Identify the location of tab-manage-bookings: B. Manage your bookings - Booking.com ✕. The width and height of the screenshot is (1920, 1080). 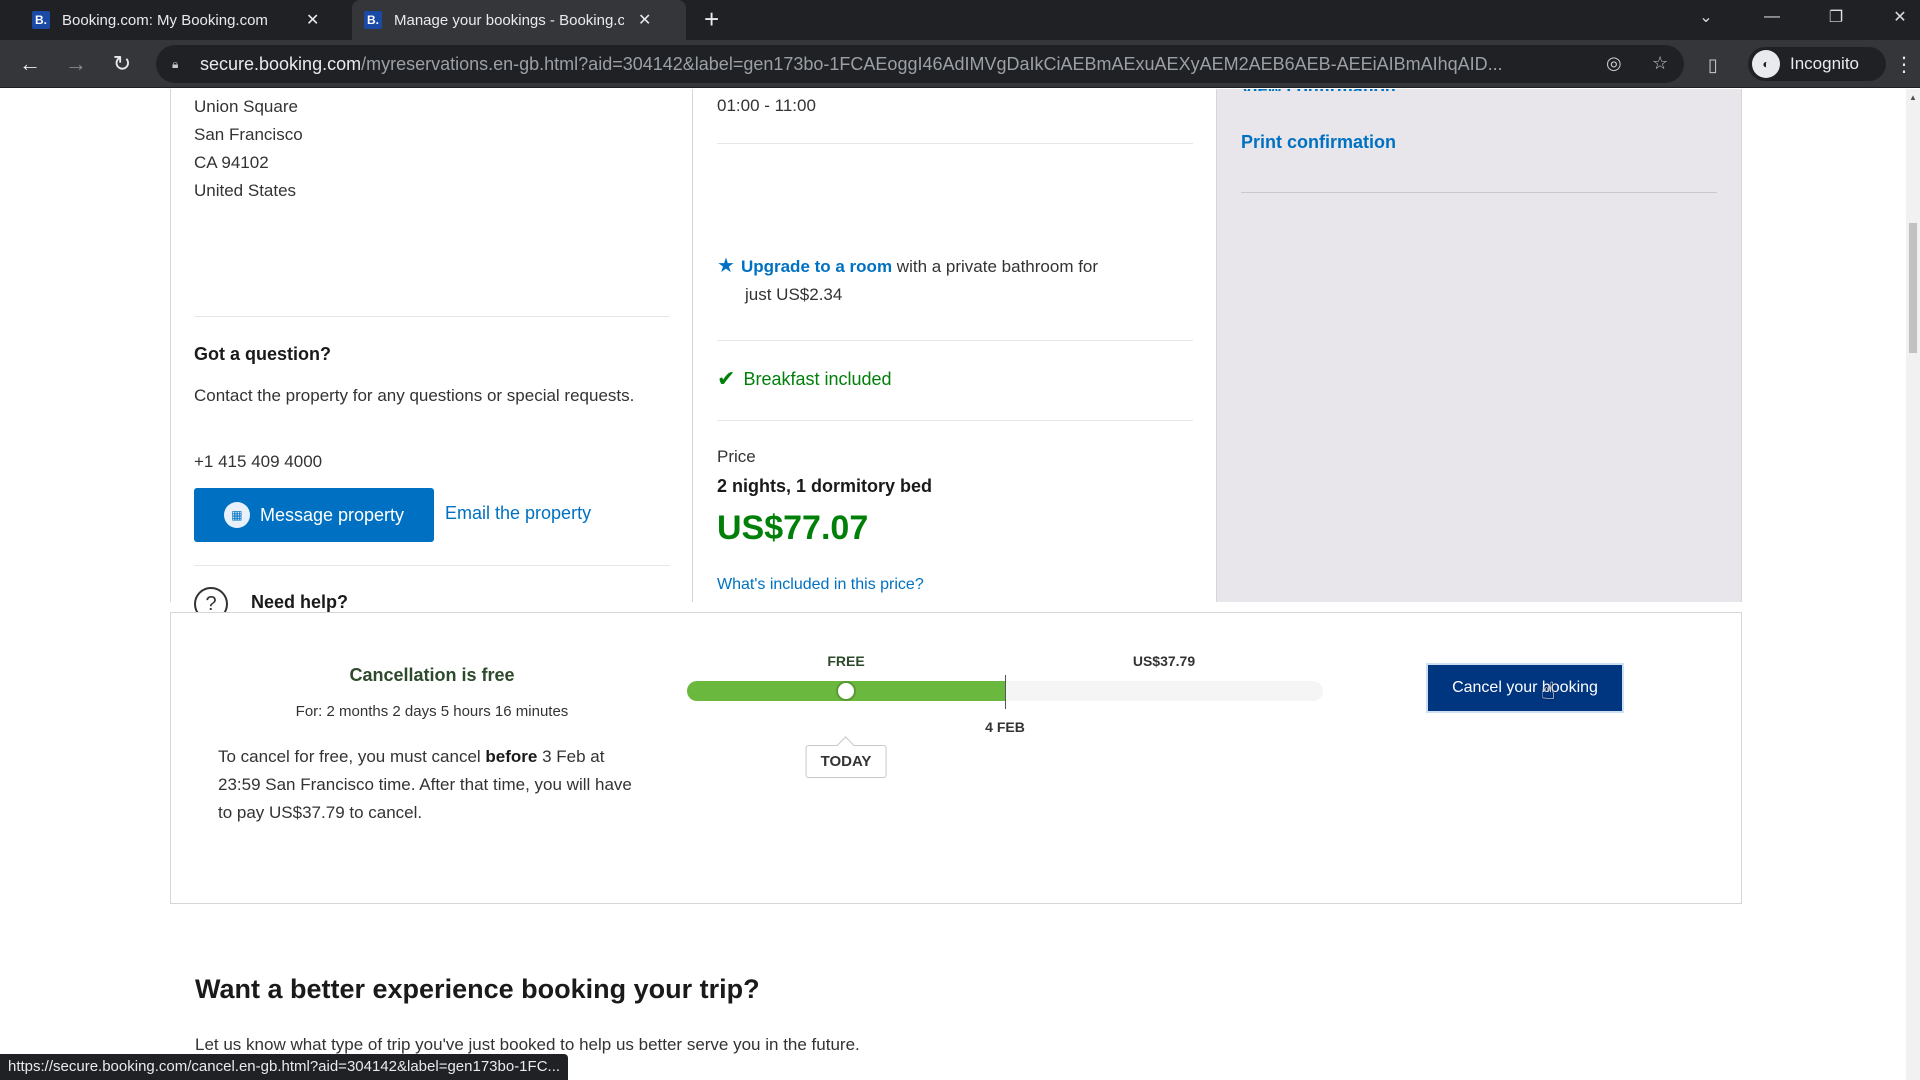
(519, 20).